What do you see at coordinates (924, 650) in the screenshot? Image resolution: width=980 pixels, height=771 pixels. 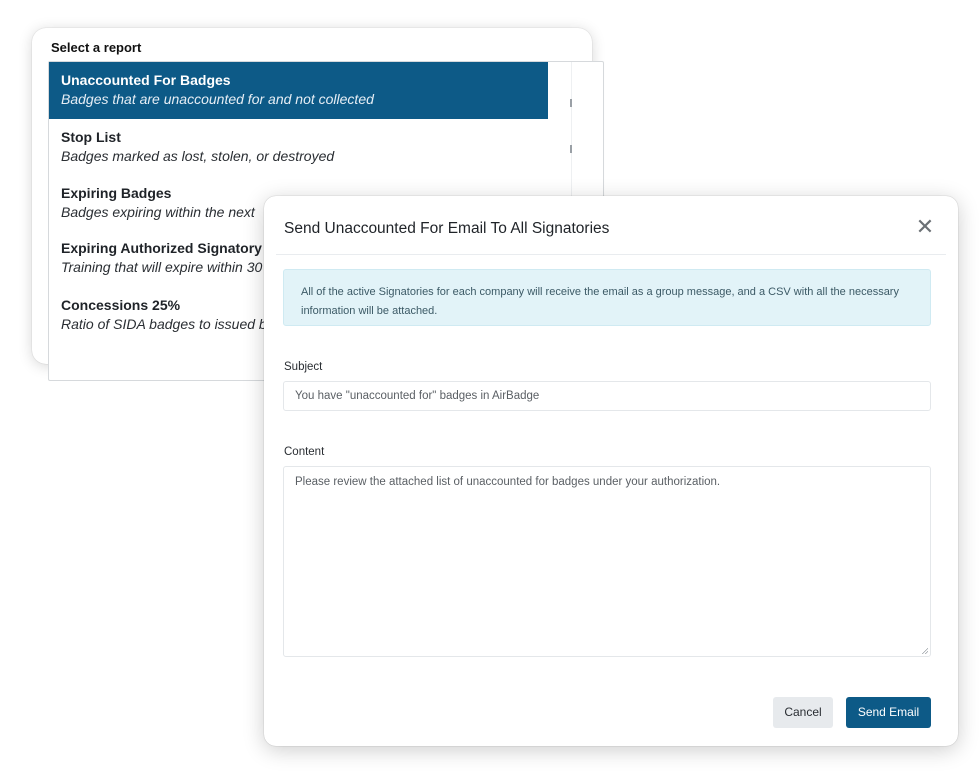 I see `resize-handle-icon` at bounding box center [924, 650].